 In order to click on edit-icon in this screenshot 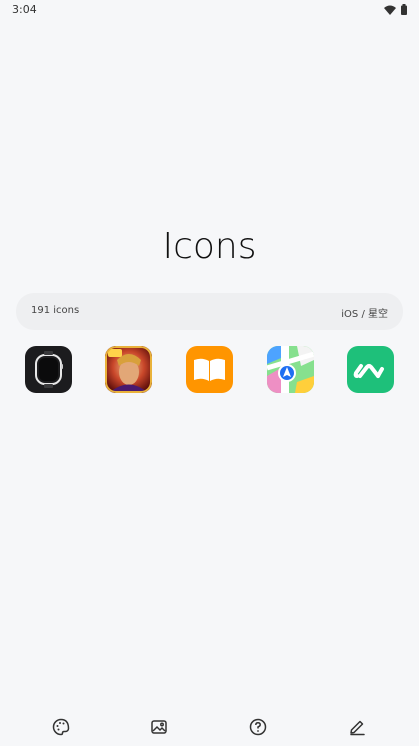, I will do `click(357, 729)`.